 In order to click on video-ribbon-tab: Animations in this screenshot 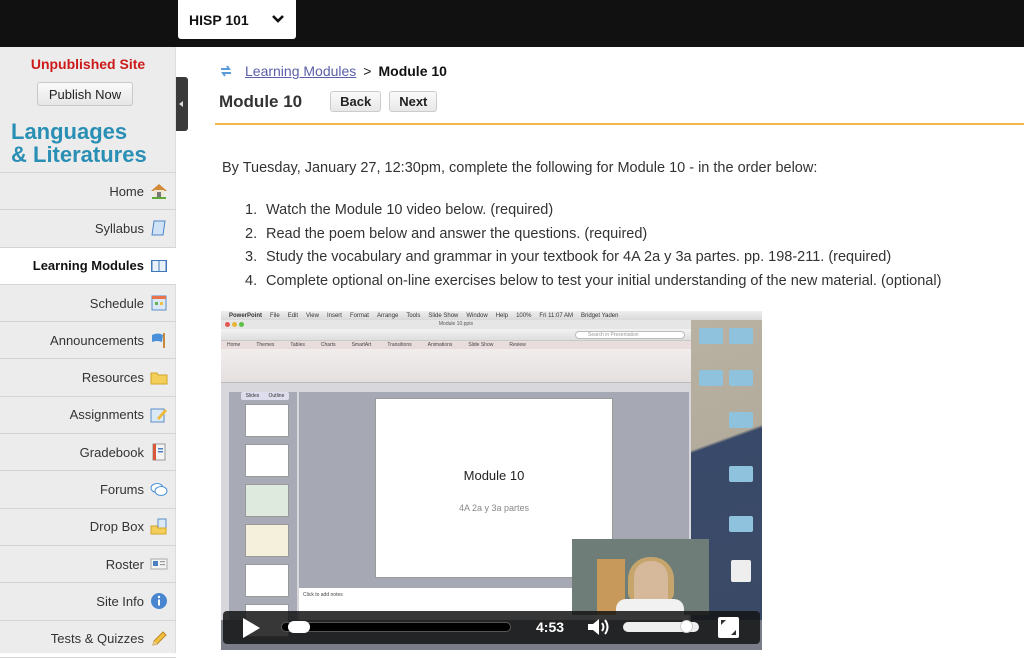, I will do `click(440, 345)`.